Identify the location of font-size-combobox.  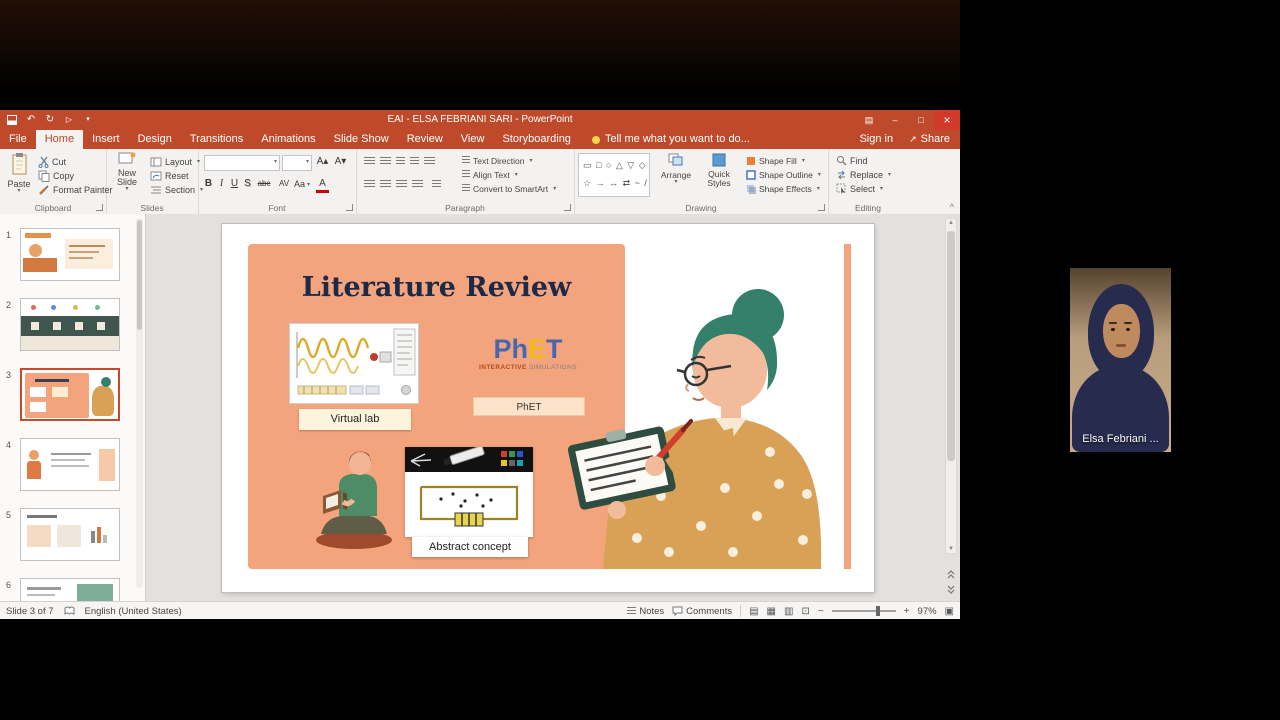
(297, 163).